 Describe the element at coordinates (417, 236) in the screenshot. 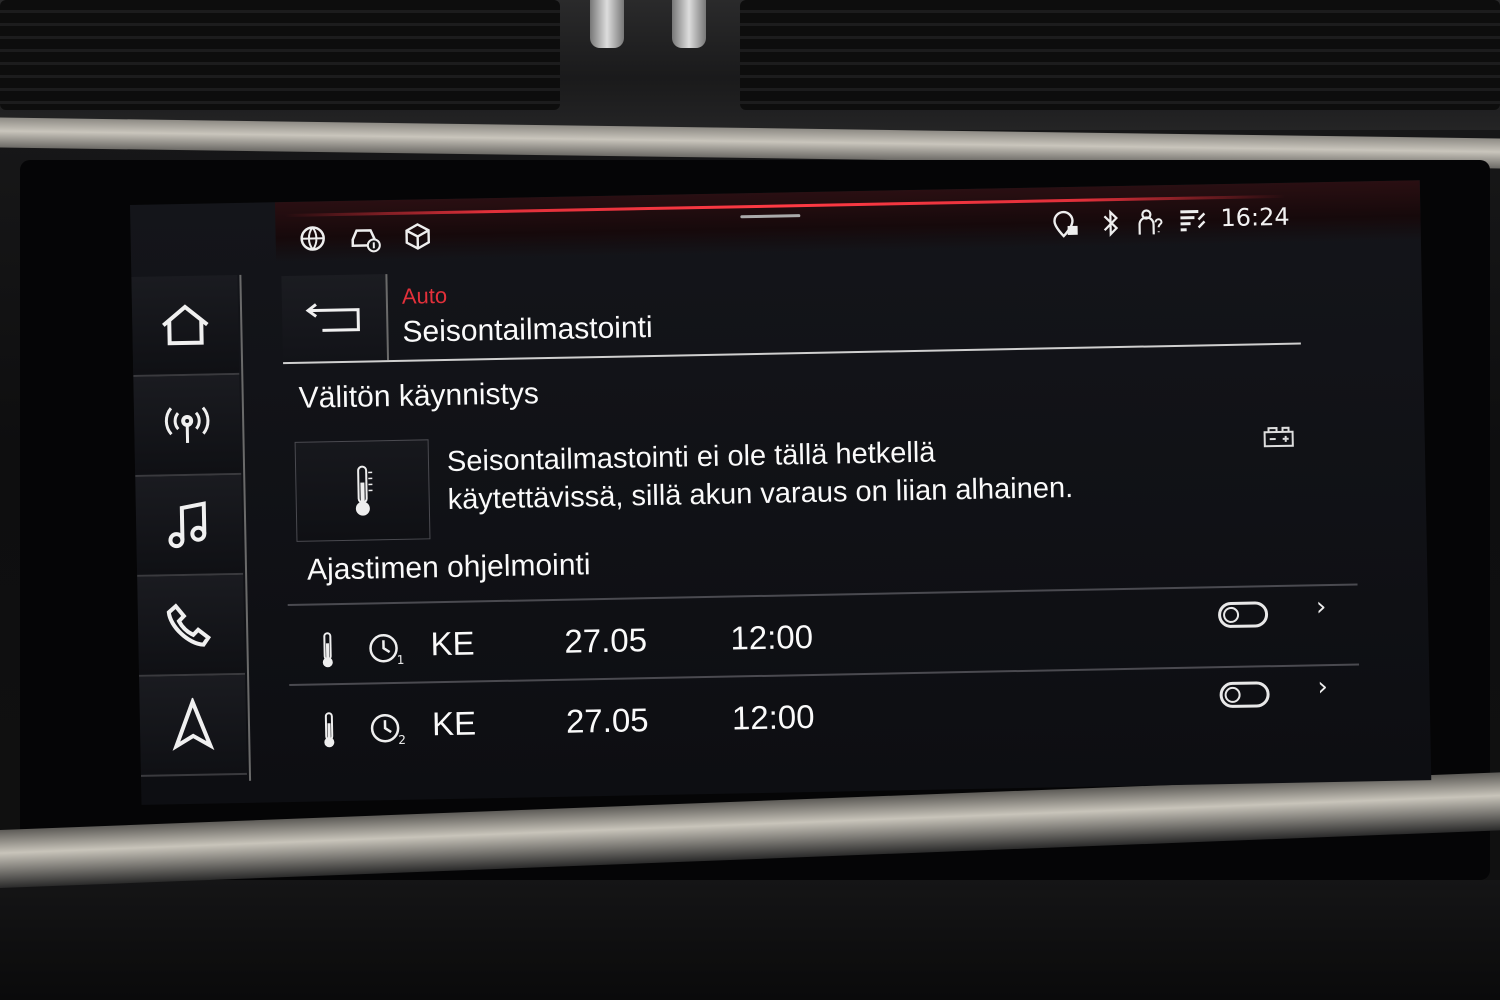

I see `package-icon` at that location.